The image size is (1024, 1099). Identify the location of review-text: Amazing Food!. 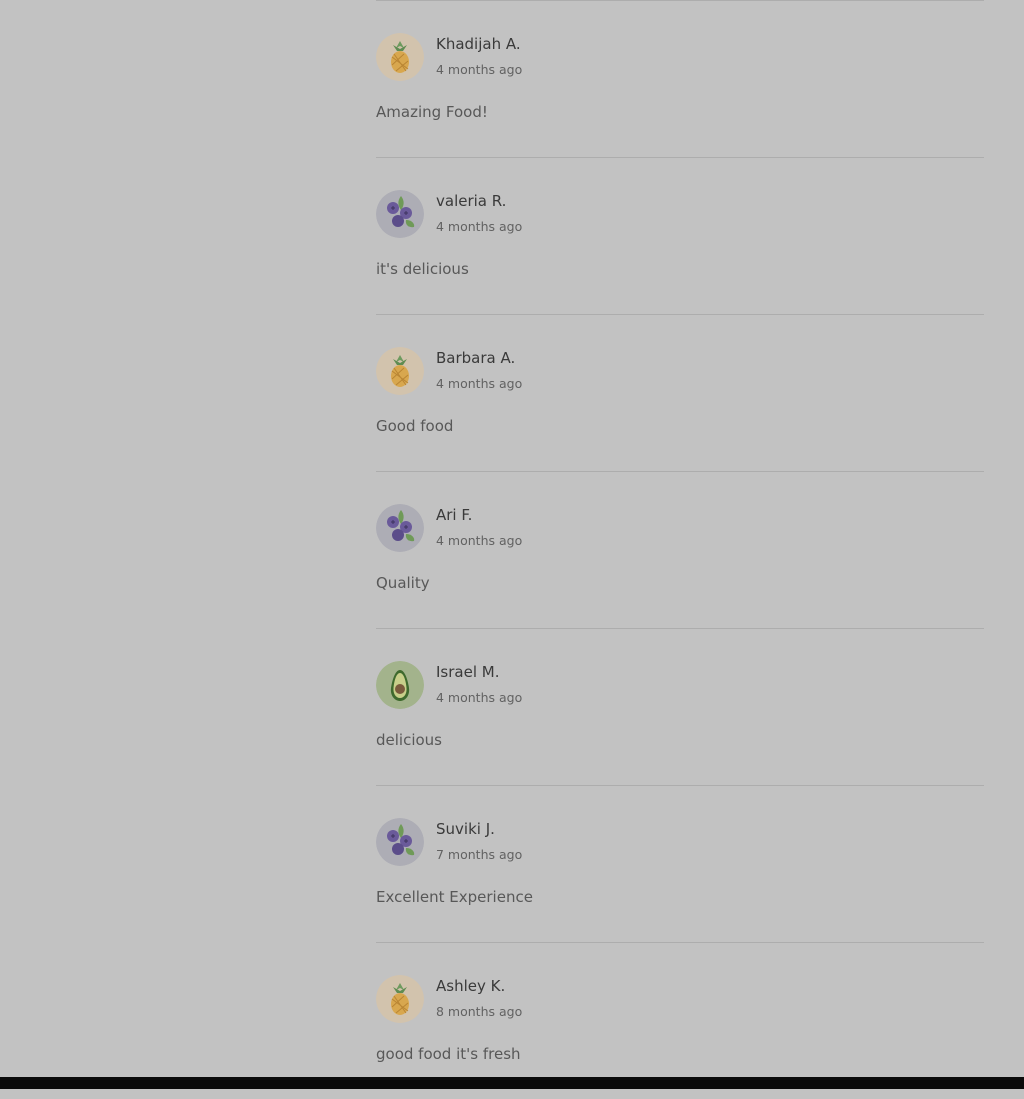
(432, 112).